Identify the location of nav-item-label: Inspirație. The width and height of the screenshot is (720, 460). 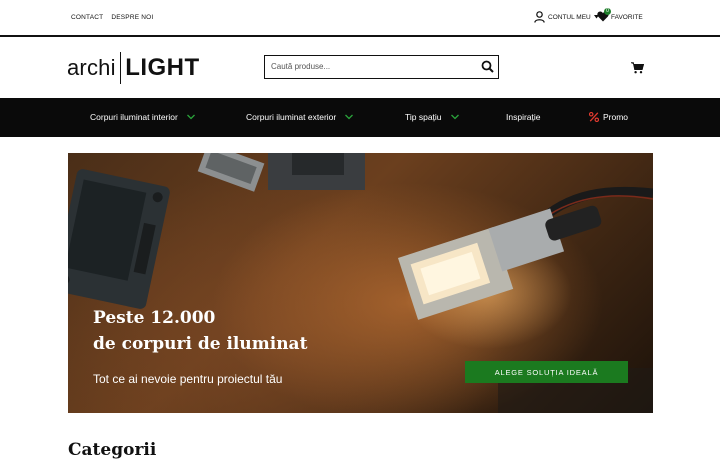
(523, 117).